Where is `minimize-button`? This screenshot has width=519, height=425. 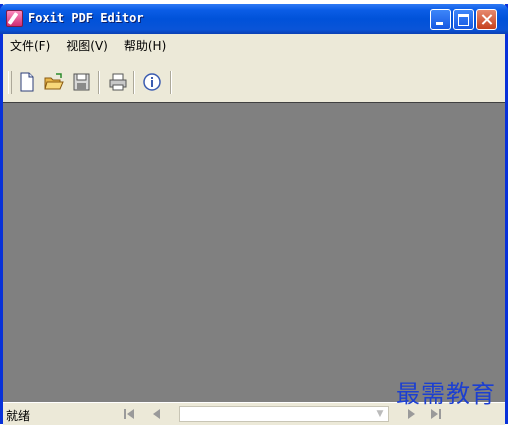
minimize-button is located at coordinates (440, 19).